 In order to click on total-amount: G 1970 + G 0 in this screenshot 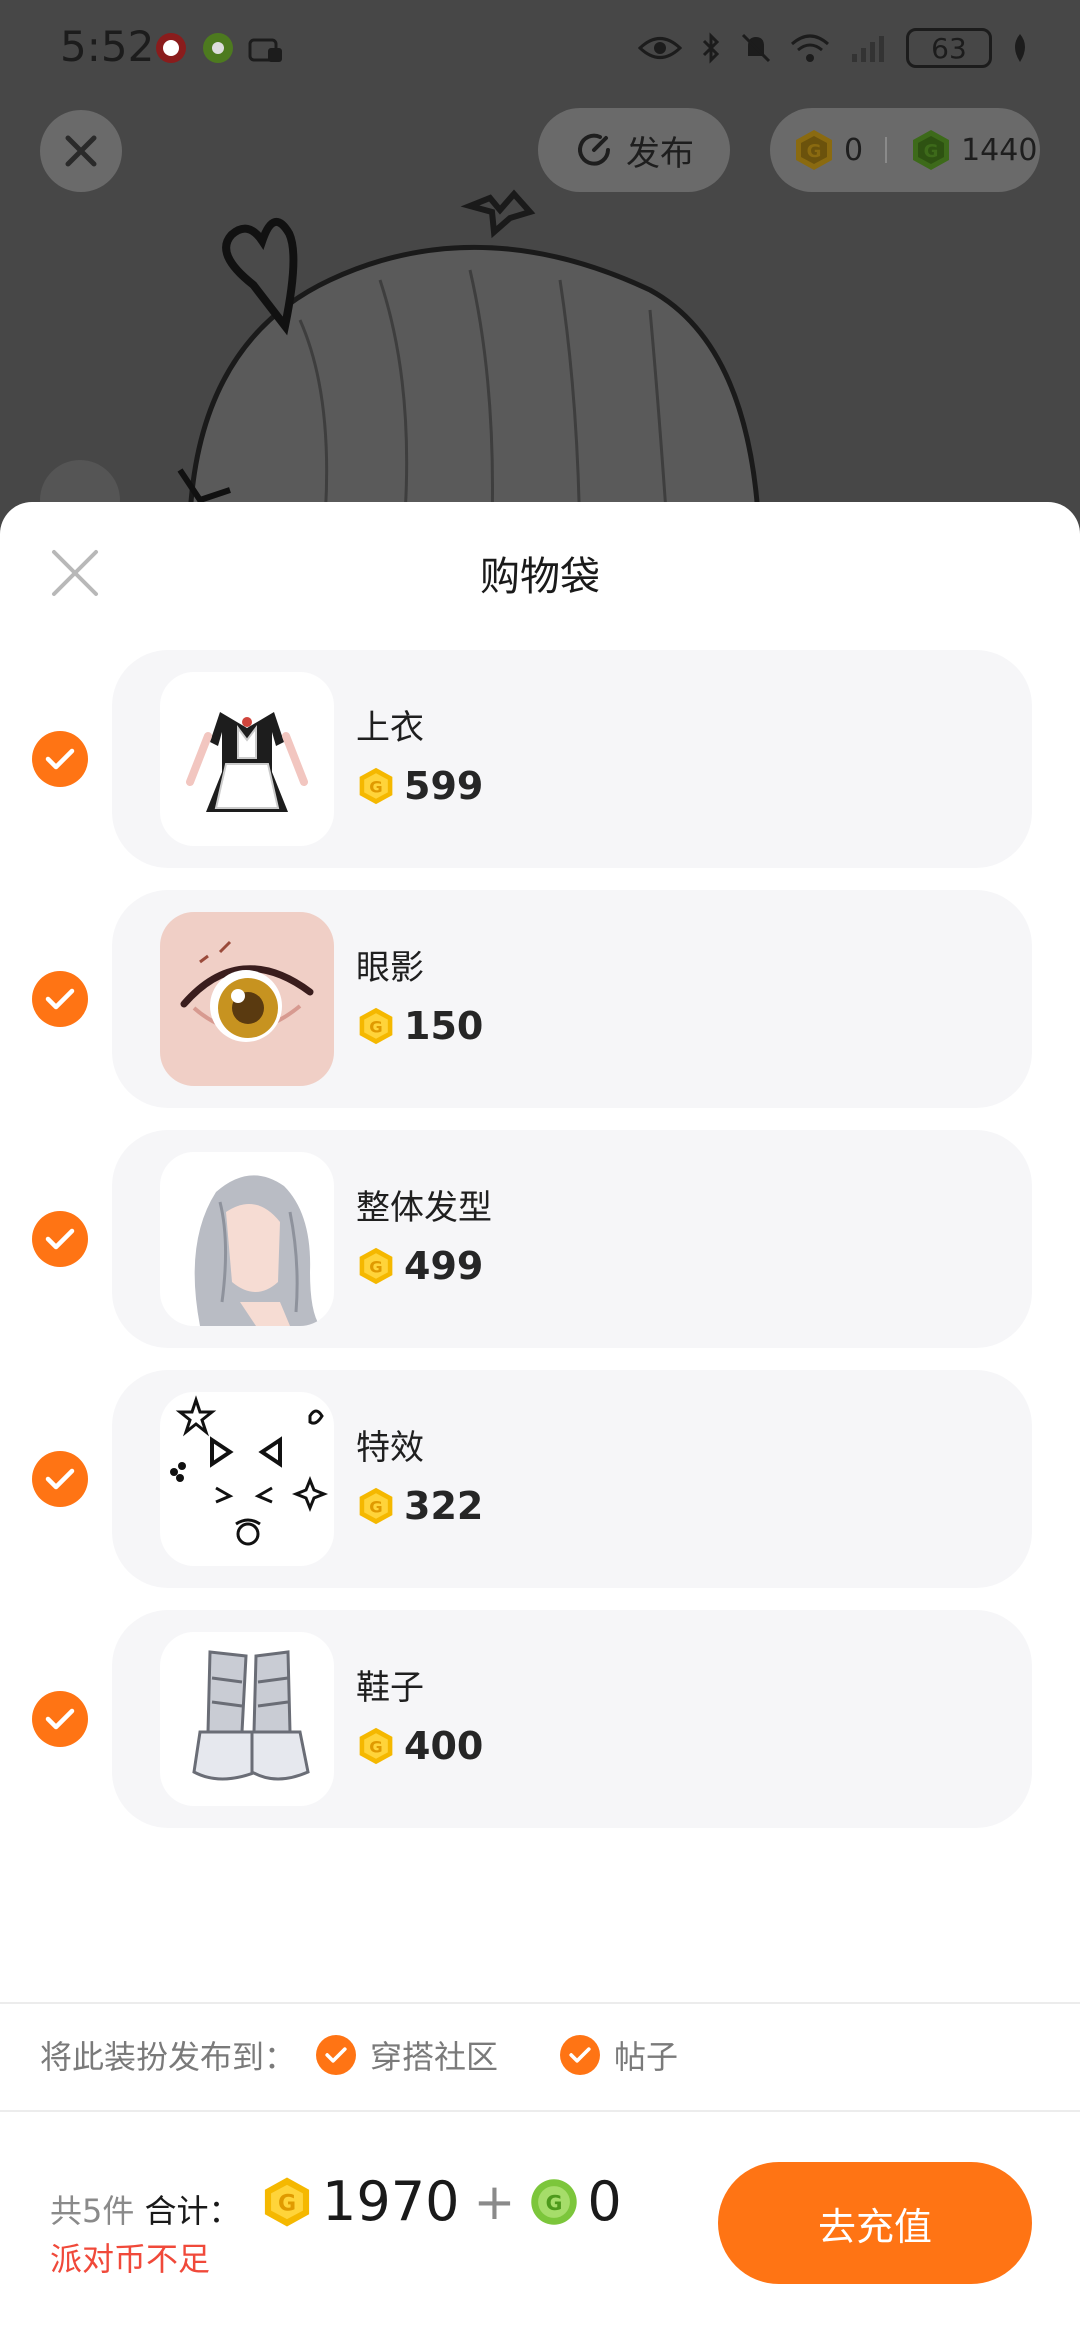, I will do `click(441, 2201)`.